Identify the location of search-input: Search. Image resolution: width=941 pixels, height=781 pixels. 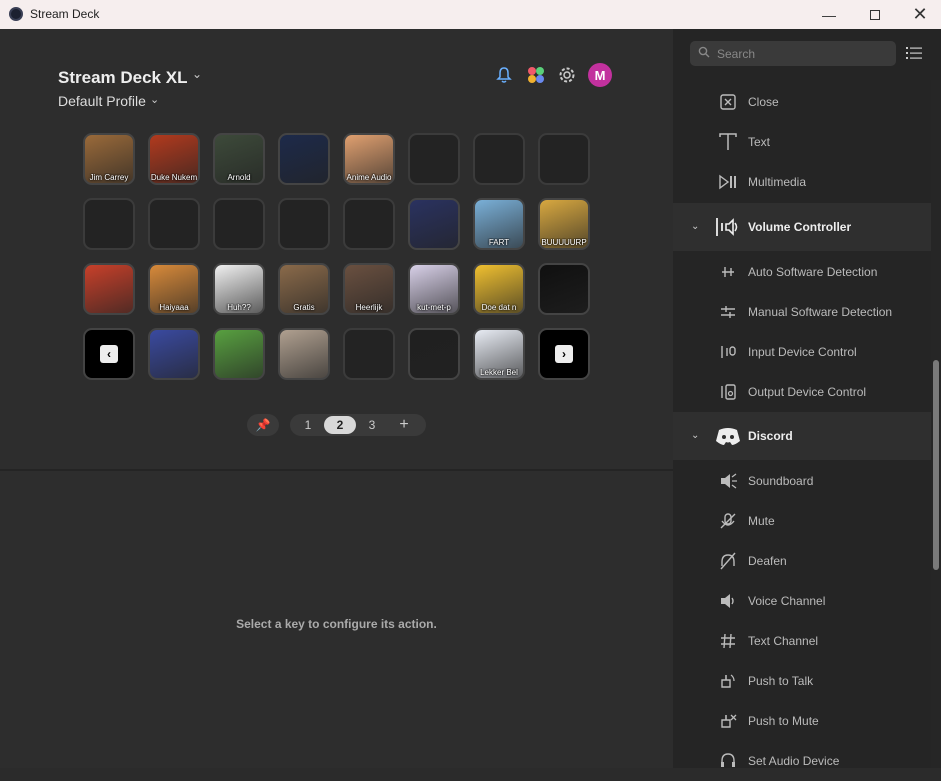
(793, 53).